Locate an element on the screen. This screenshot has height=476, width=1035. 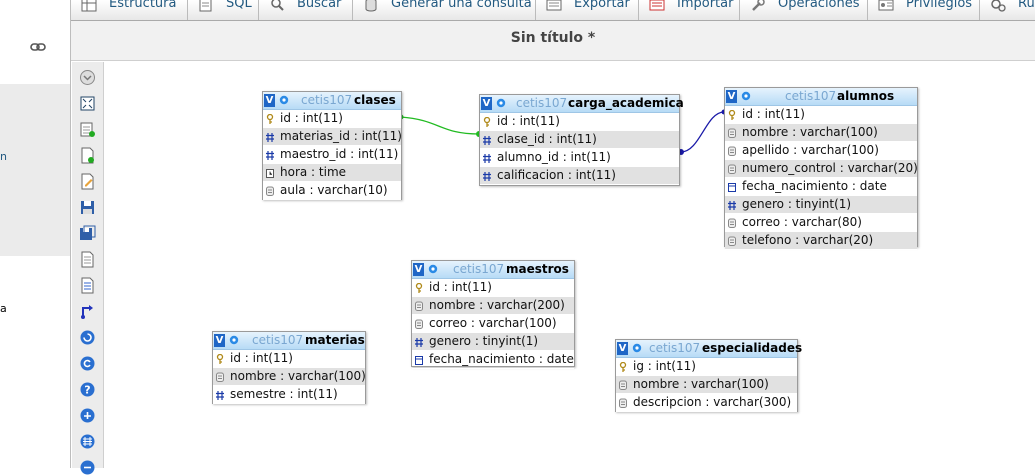
save-icon is located at coordinates (87, 207).